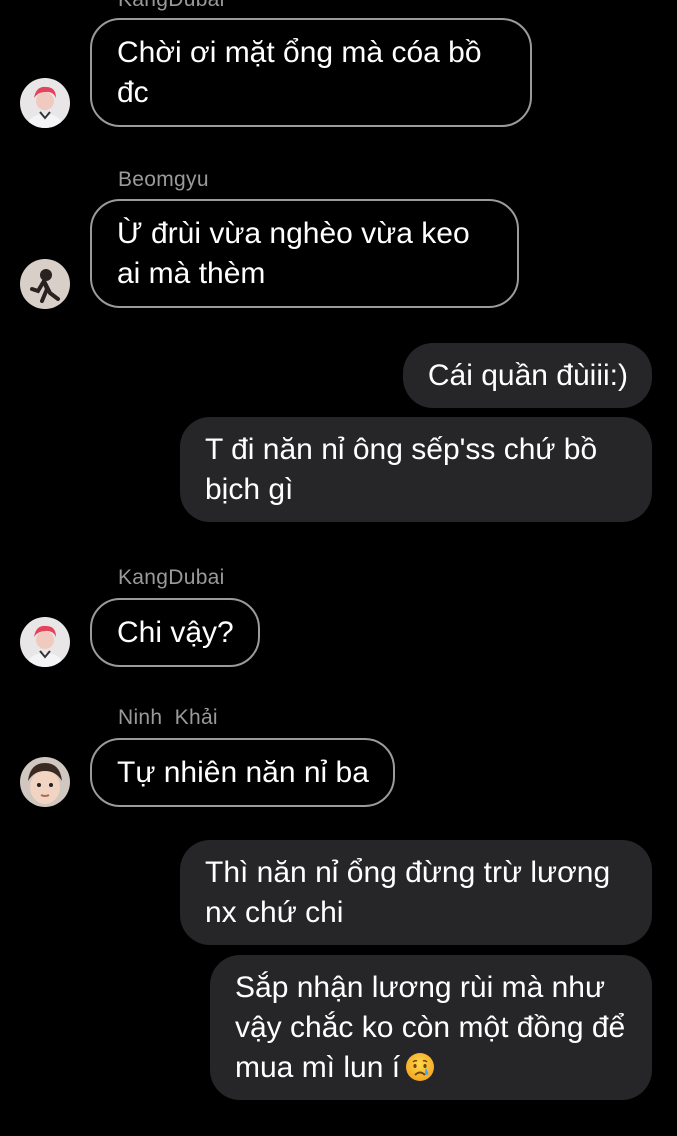 Image resolution: width=677 pixels, height=1136 pixels. I want to click on message-text: Chời ơi mặt ổng mà cóa bồ đc, so click(299, 72).